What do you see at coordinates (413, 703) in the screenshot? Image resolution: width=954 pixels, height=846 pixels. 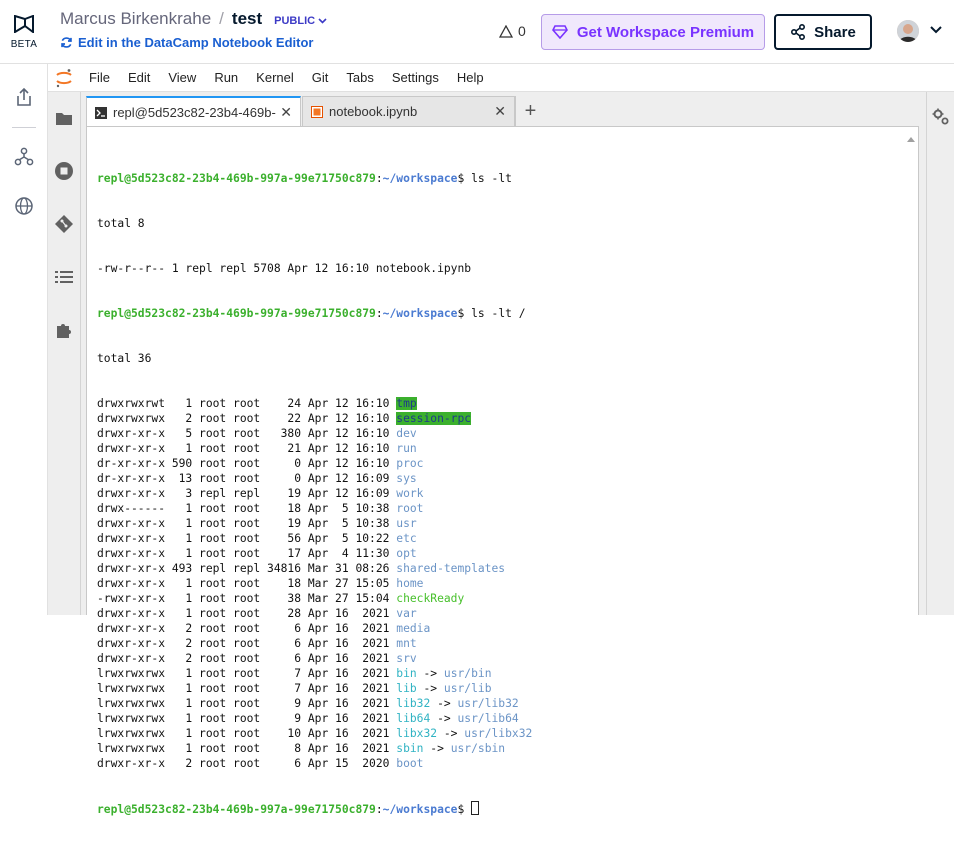 I see `listing-name: lib32` at bounding box center [413, 703].